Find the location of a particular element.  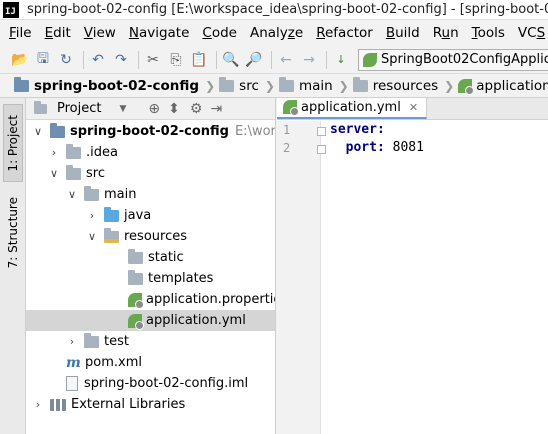

tree-item-idea: › .idea is located at coordinates (150, 152).